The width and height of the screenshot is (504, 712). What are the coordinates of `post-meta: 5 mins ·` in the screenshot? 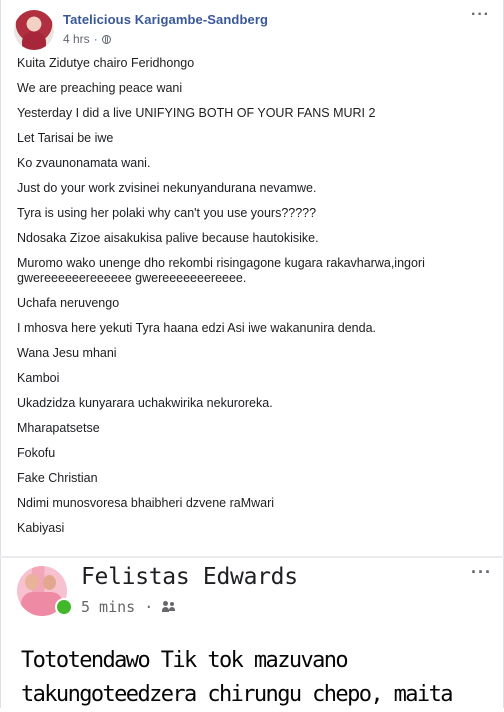 It's located at (129, 607).